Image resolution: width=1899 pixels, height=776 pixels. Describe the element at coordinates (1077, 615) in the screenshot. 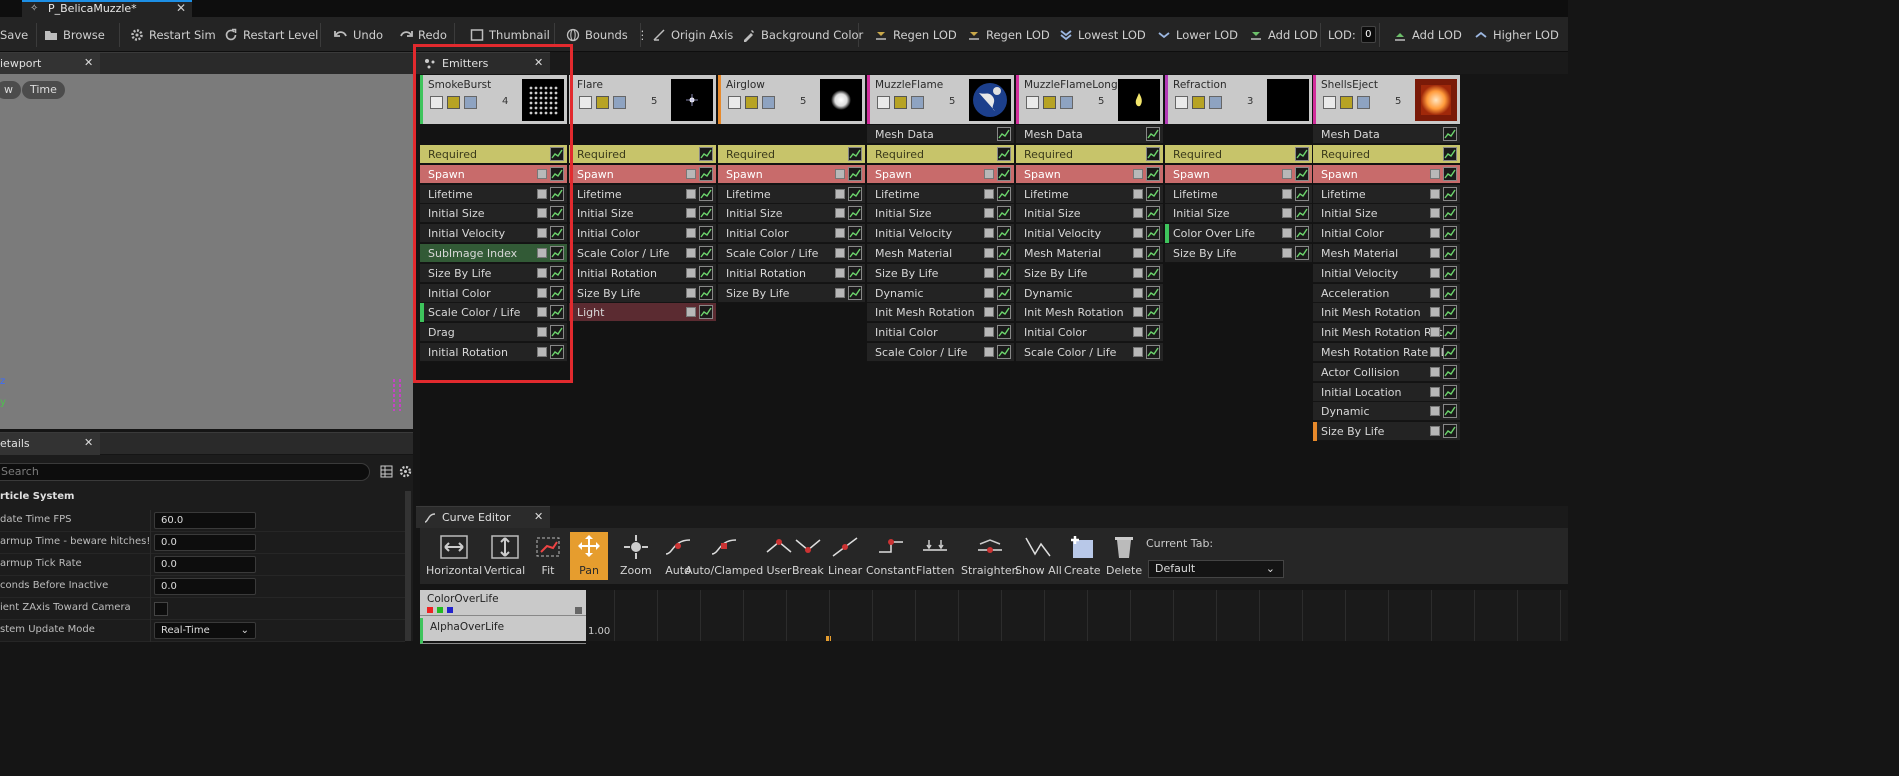

I see `curve-graph: 1.00` at that location.